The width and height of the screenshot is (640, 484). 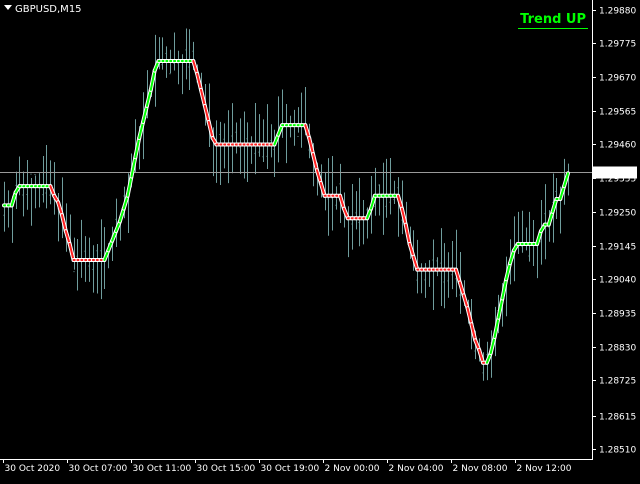 What do you see at coordinates (553, 20) in the screenshot?
I see `trend-status-label: Trend UP` at bounding box center [553, 20].